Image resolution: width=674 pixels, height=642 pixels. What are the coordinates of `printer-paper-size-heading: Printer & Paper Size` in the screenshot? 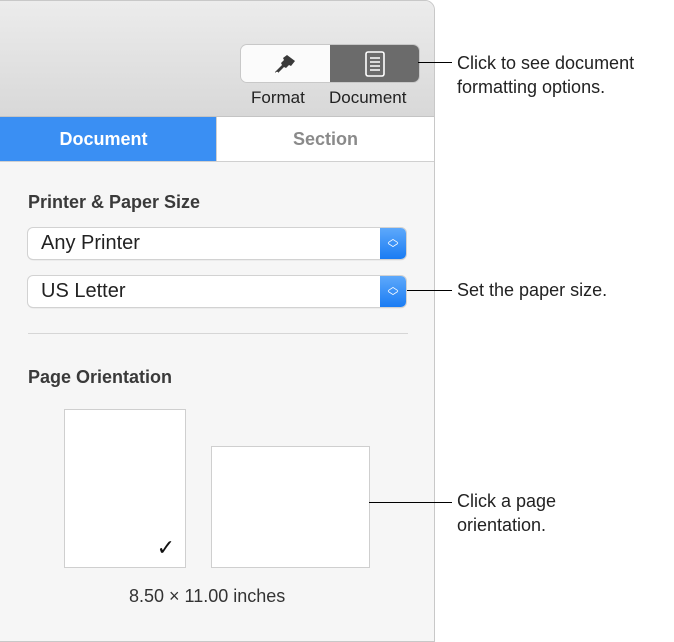 It's located at (114, 202).